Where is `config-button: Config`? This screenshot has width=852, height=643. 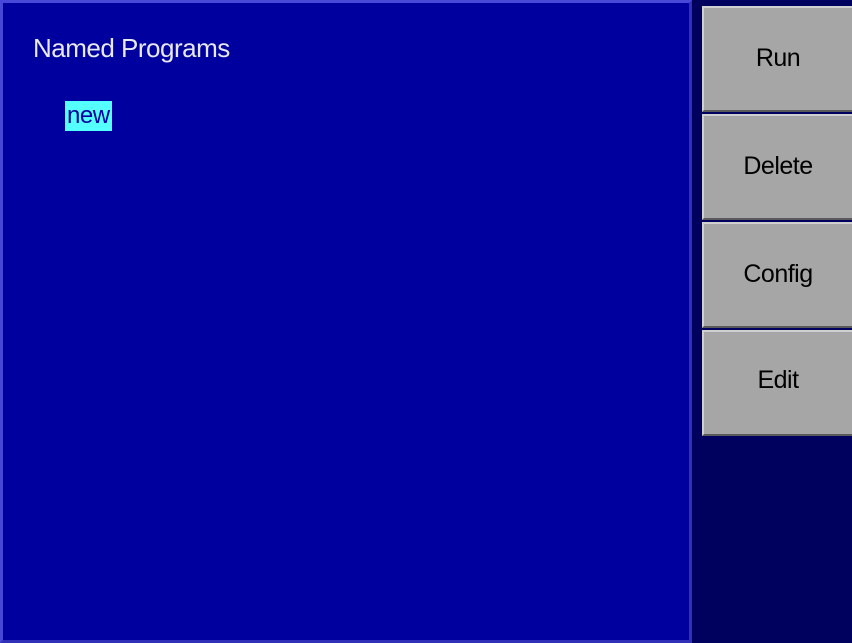
config-button: Config is located at coordinates (777, 275).